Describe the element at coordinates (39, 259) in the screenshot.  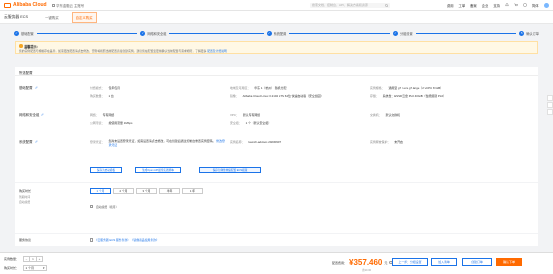
I see `plus-icon: +` at that location.